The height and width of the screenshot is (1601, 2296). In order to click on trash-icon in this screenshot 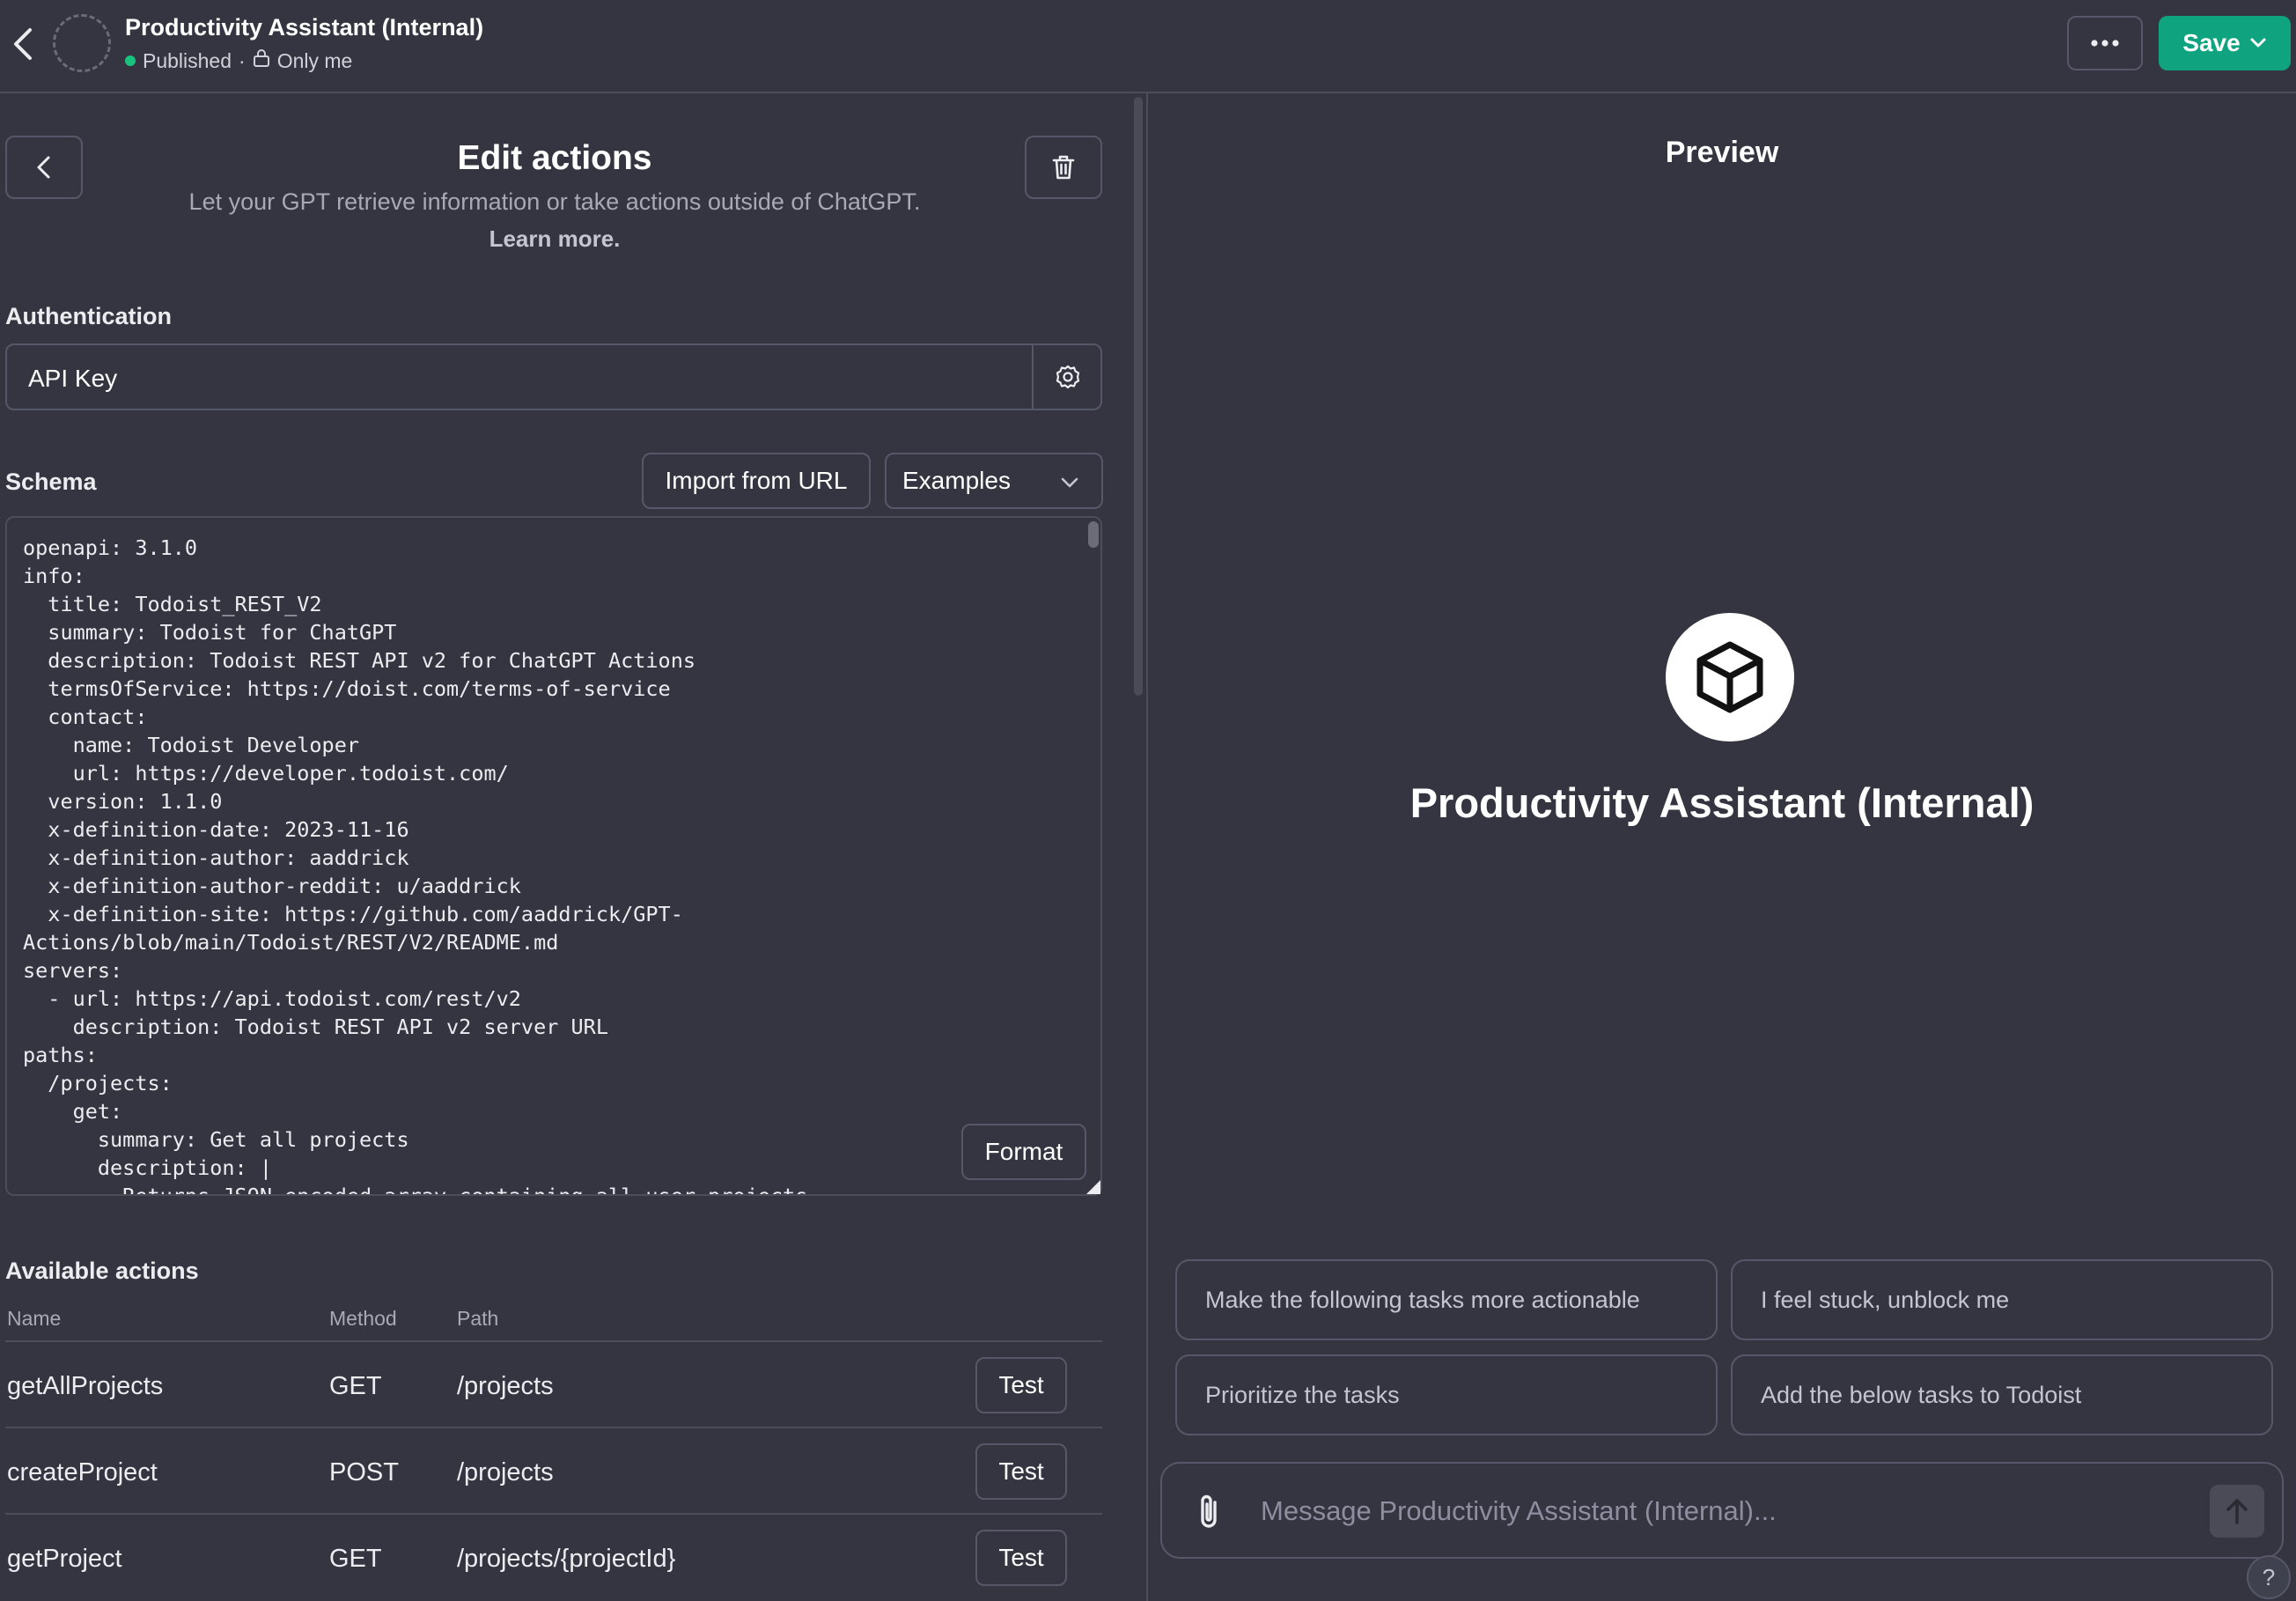, I will do `click(1063, 167)`.